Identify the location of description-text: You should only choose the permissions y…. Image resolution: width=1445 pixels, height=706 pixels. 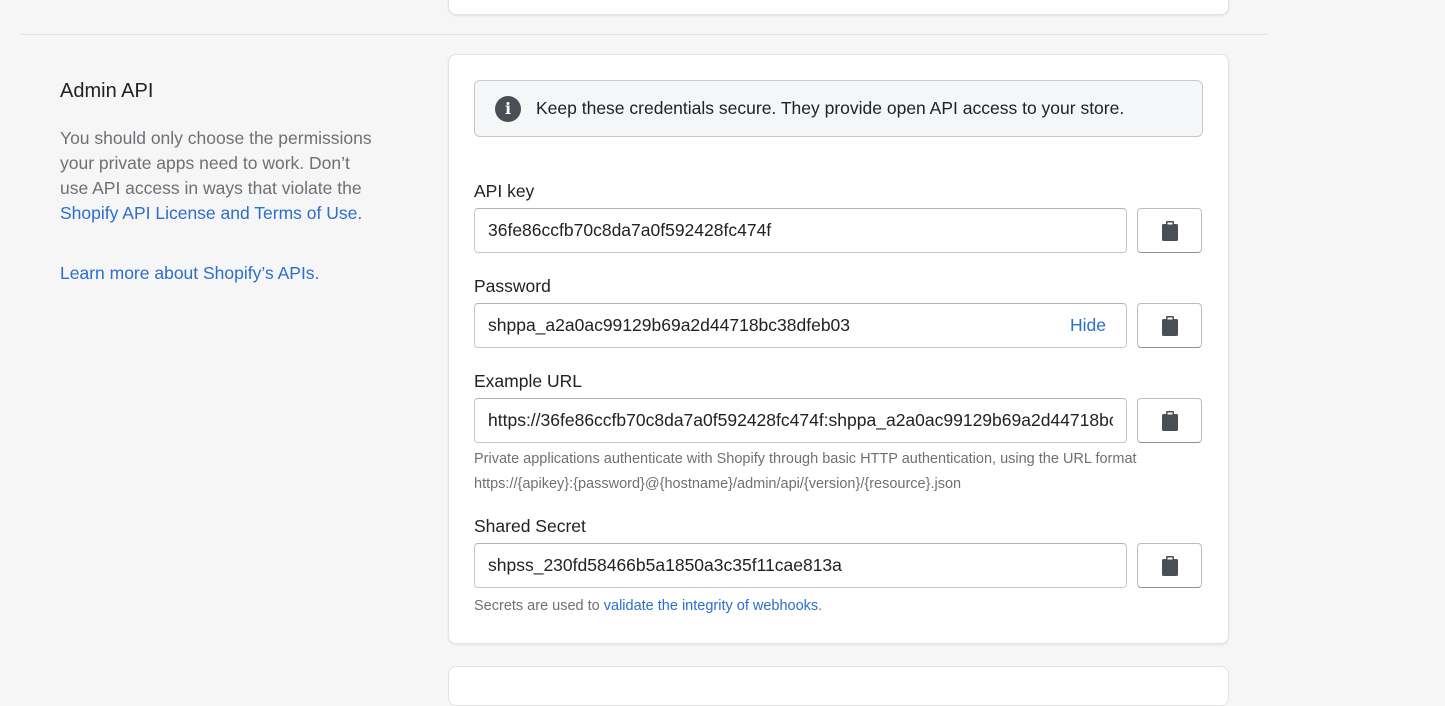
(216, 163).